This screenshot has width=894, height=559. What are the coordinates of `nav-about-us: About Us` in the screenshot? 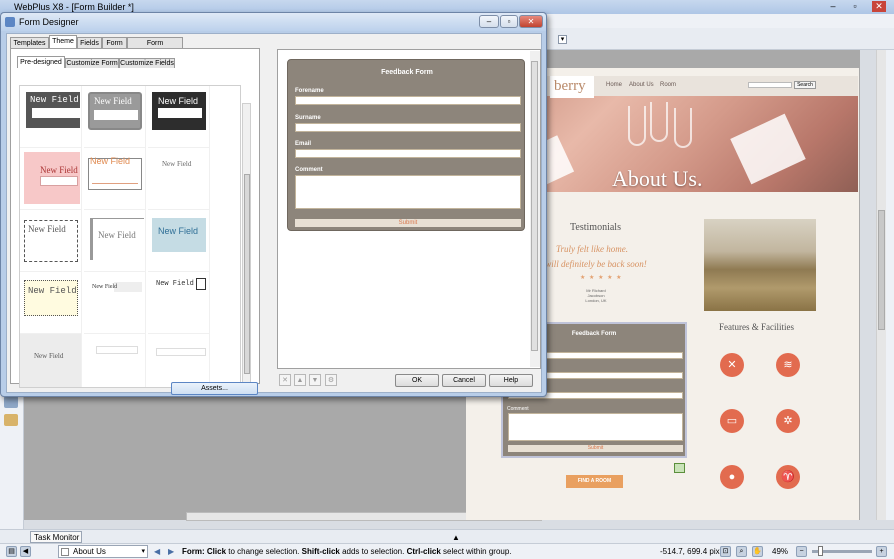 It's located at (641, 85).